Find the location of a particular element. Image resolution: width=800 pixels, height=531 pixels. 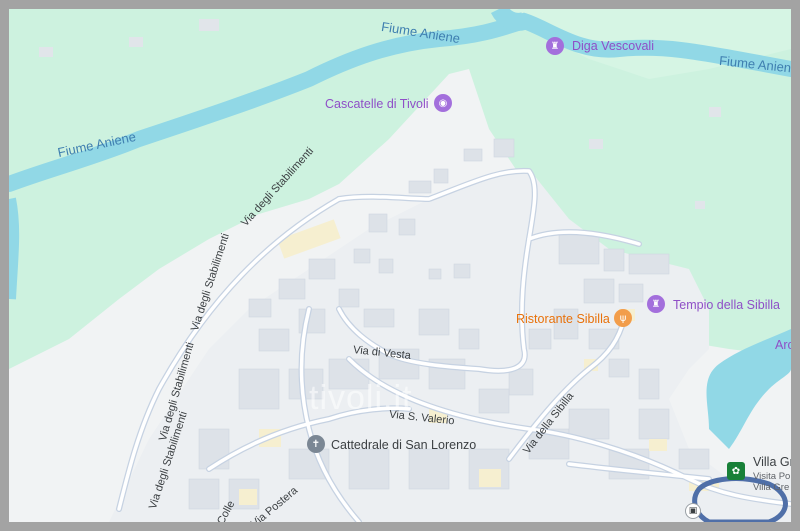

watermark: tivoli.it is located at coordinates (361, 398).